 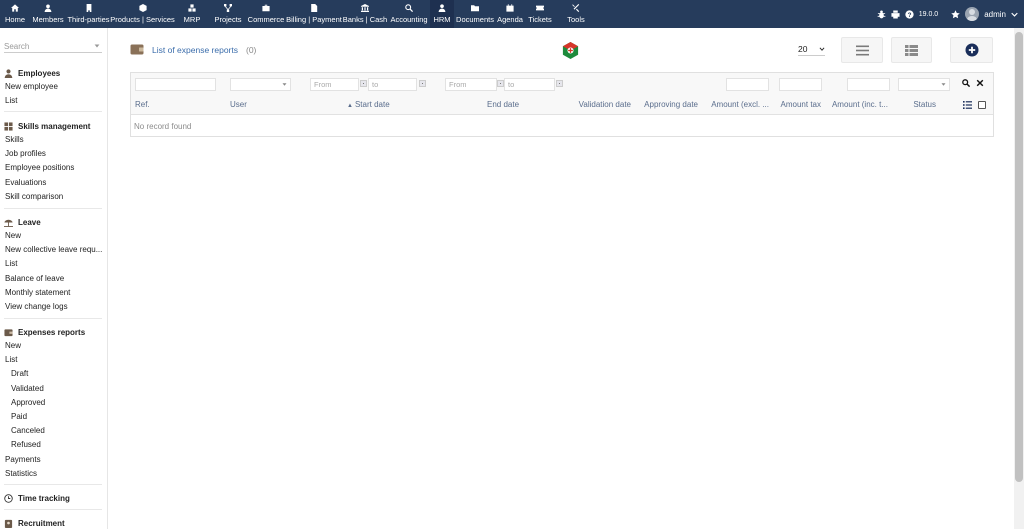 What do you see at coordinates (911, 50) in the screenshot?
I see `kanban-view-button` at bounding box center [911, 50].